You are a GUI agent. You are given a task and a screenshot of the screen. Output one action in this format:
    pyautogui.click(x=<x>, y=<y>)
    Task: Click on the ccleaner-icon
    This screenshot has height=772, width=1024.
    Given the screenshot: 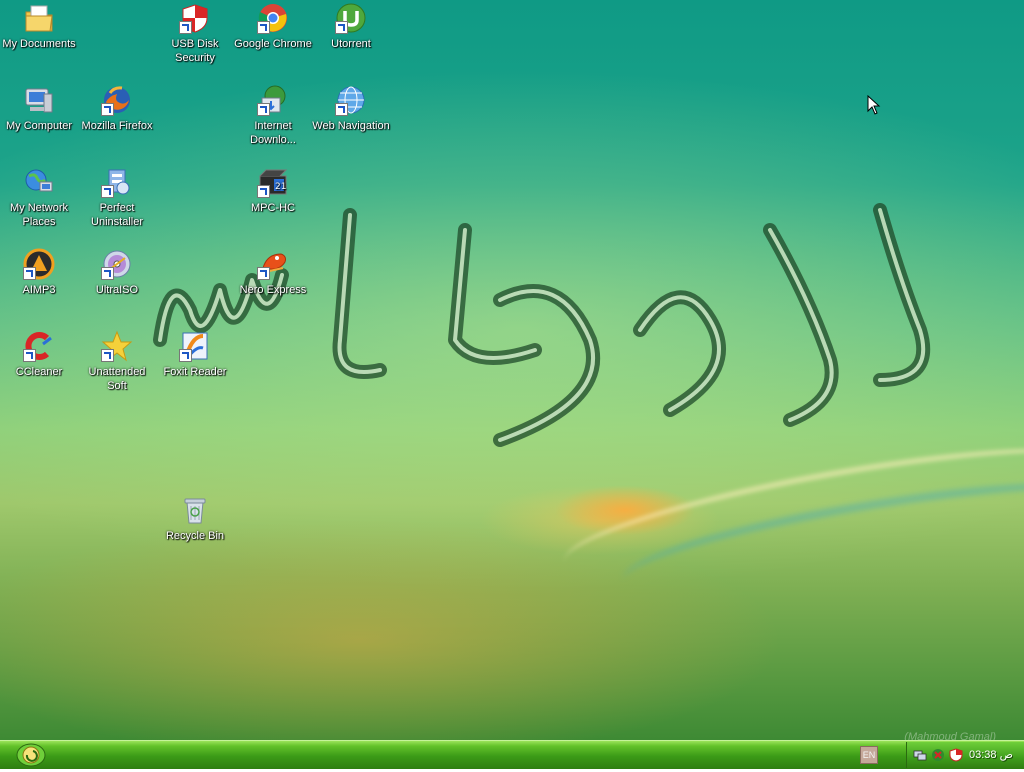 What is the action you would take?
    pyautogui.click(x=39, y=346)
    